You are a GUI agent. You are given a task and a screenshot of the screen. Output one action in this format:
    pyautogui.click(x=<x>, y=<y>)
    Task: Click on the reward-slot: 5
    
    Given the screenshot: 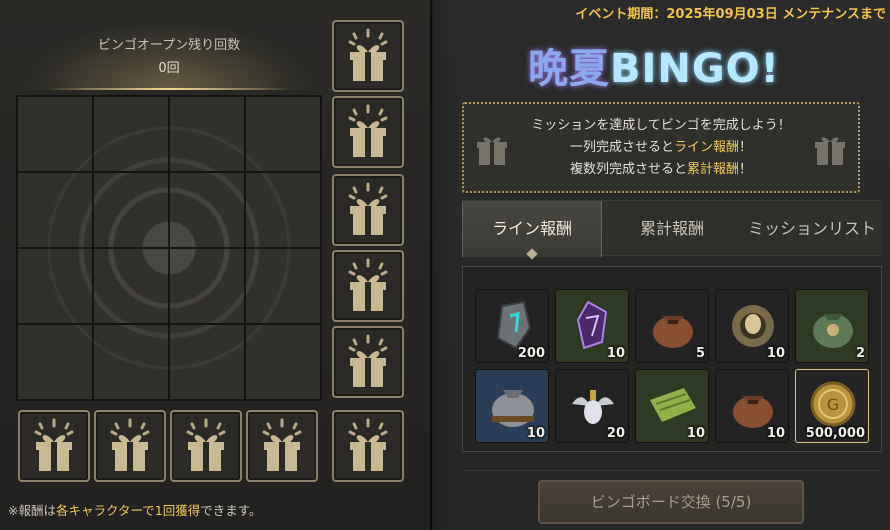 What is the action you would take?
    pyautogui.click(x=672, y=326)
    